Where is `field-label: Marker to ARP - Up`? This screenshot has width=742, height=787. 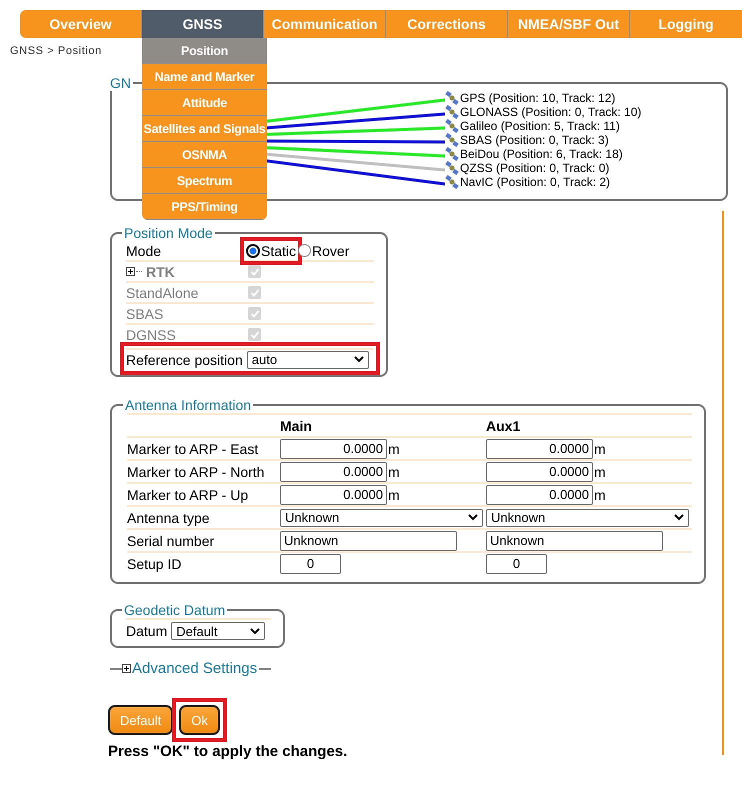
field-label: Marker to ARP - Up is located at coordinates (187, 494).